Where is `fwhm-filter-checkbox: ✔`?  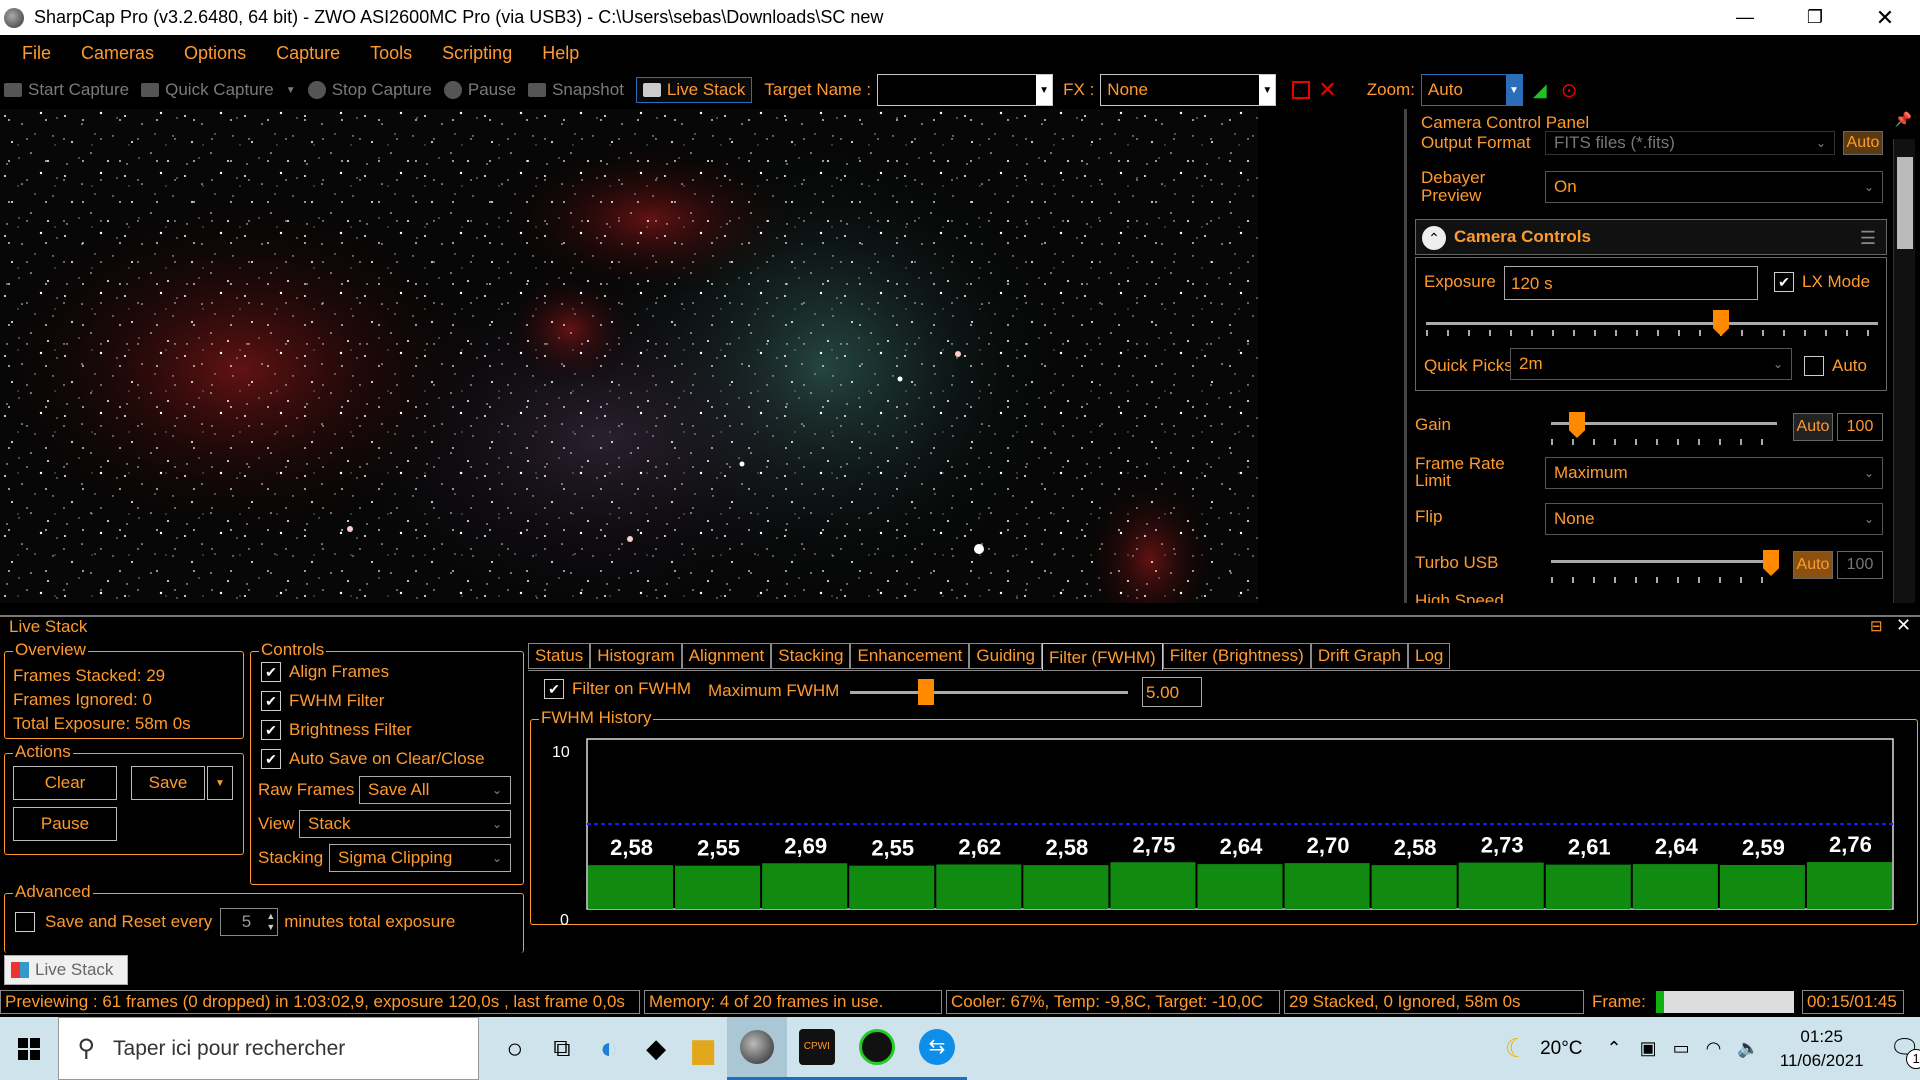 fwhm-filter-checkbox: ✔ is located at coordinates (271, 701).